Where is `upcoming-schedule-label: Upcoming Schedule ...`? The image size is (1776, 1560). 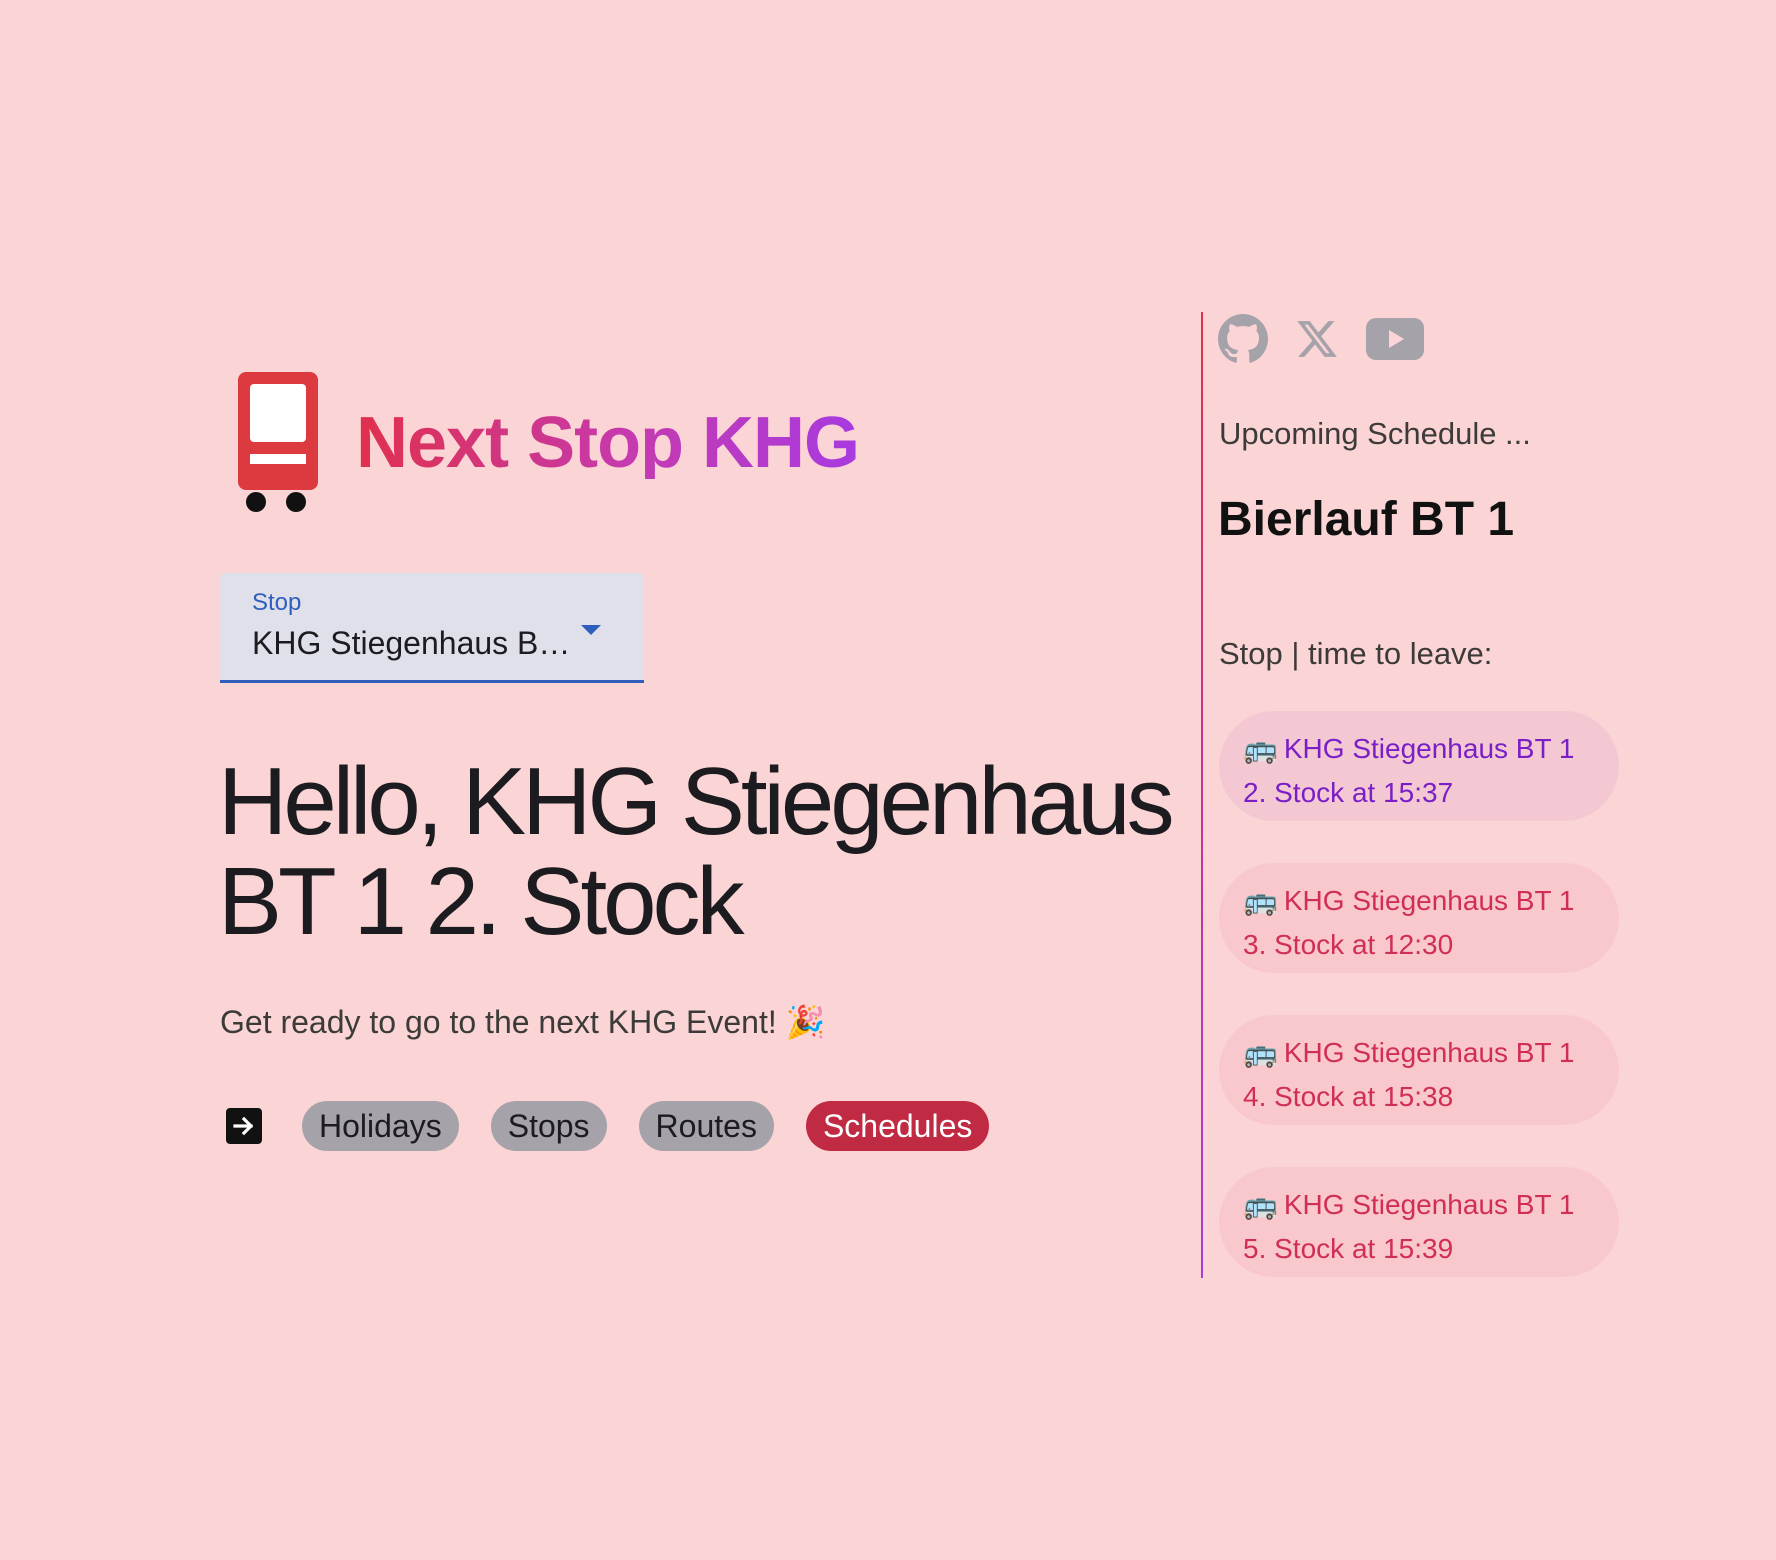 upcoming-schedule-label: Upcoming Schedule ... is located at coordinates (1375, 433).